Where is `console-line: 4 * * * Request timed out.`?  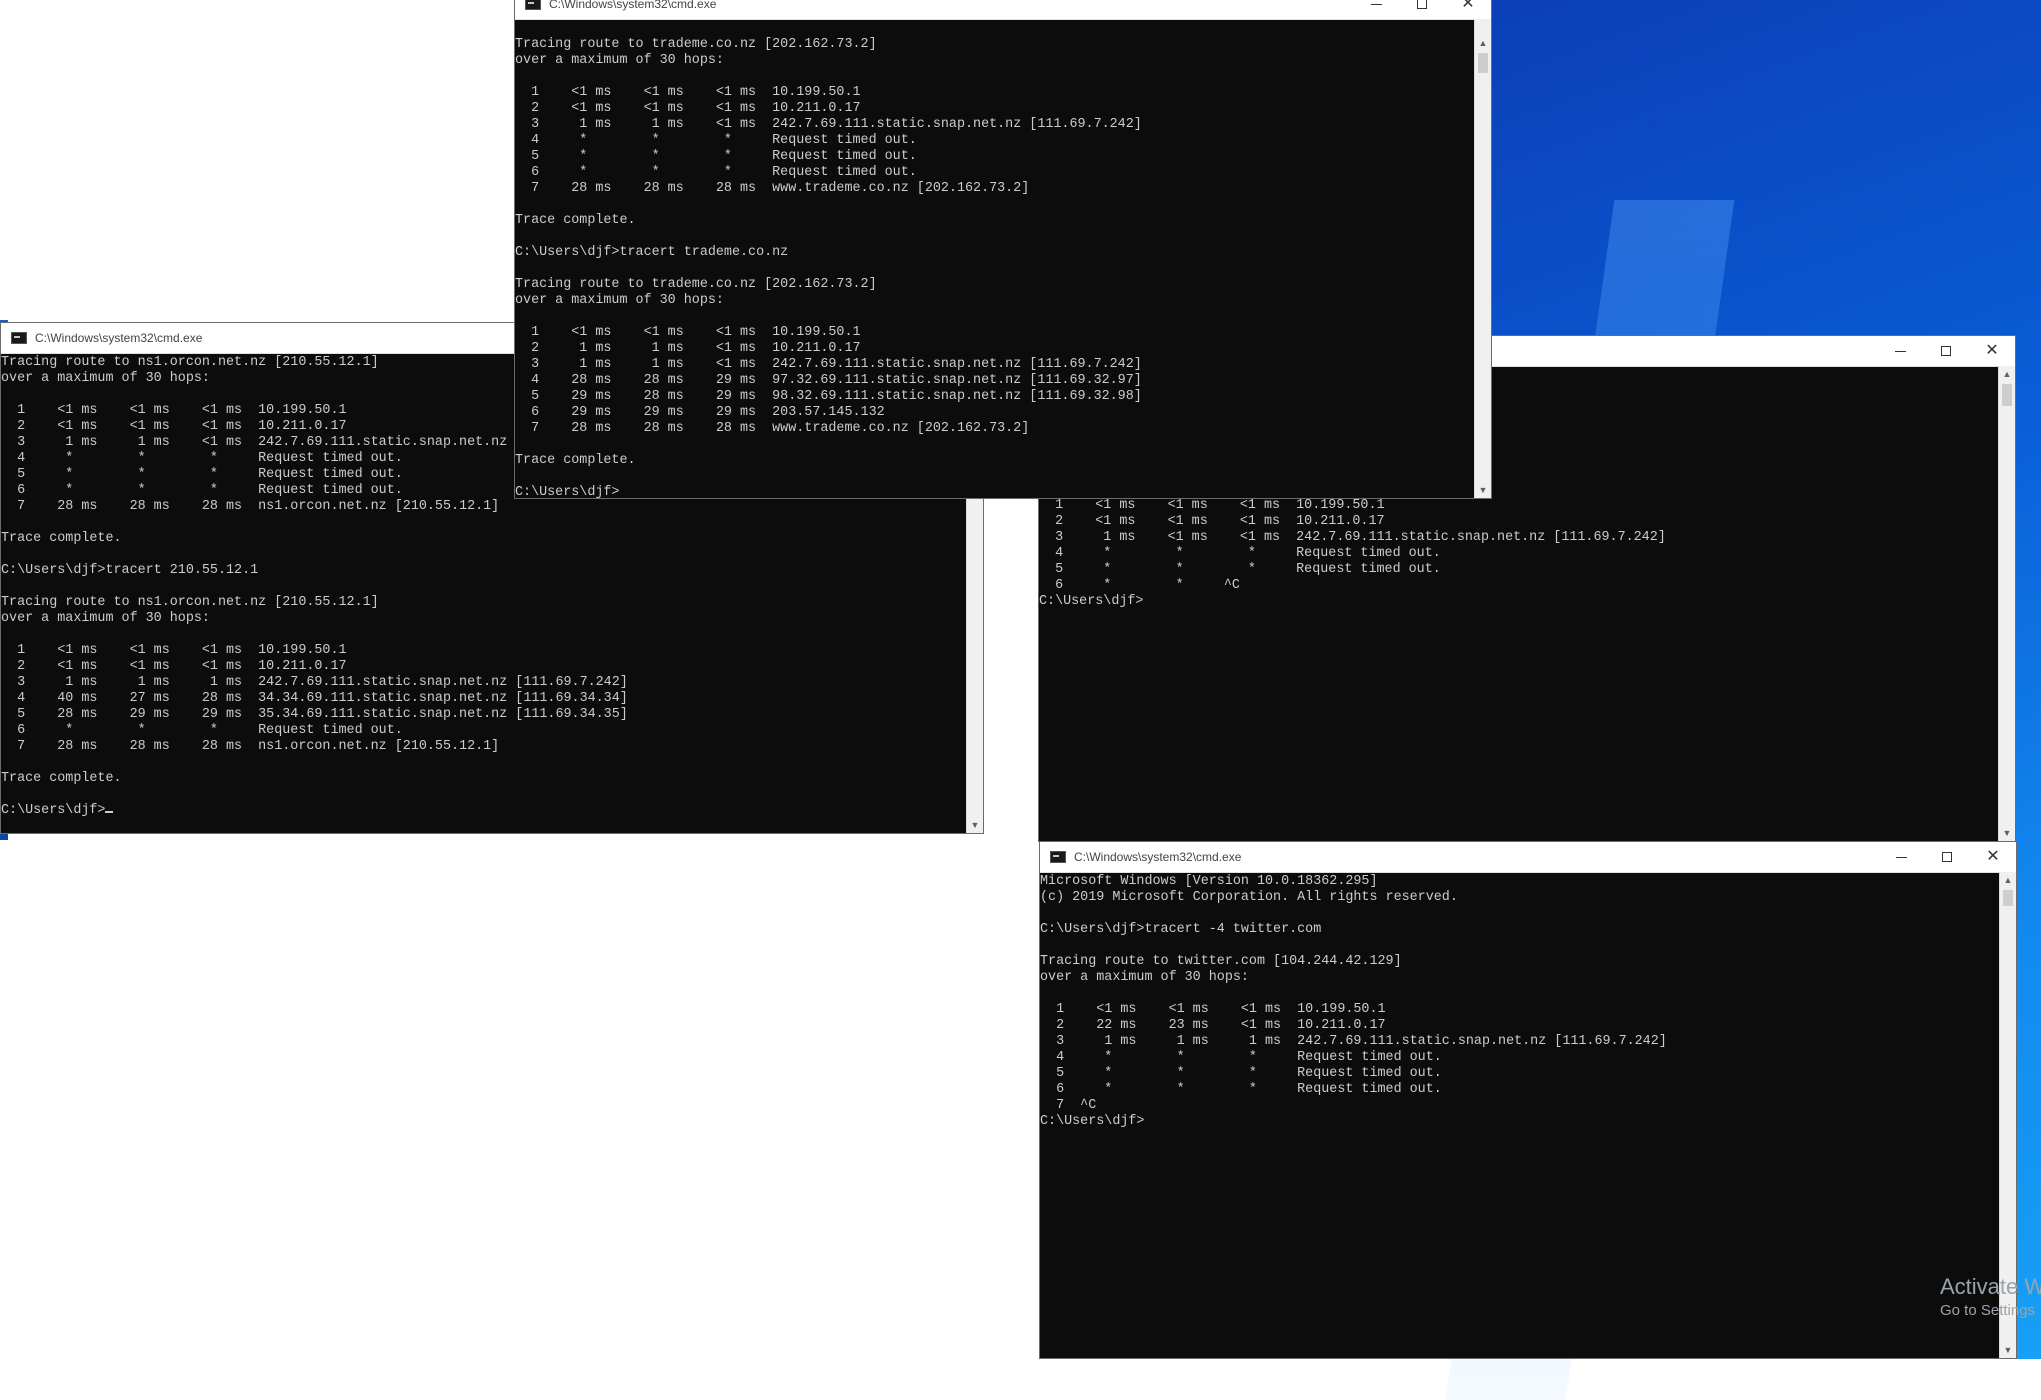
console-line: 4 * * * Request timed out. is located at coordinates (716, 140).